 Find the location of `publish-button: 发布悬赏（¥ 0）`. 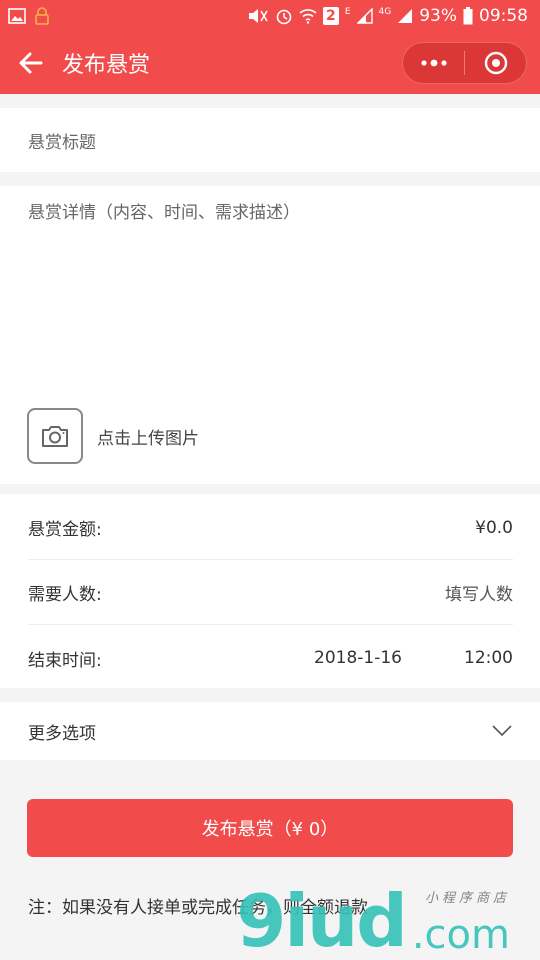

publish-button: 发布悬赏（¥ 0） is located at coordinates (270, 828).